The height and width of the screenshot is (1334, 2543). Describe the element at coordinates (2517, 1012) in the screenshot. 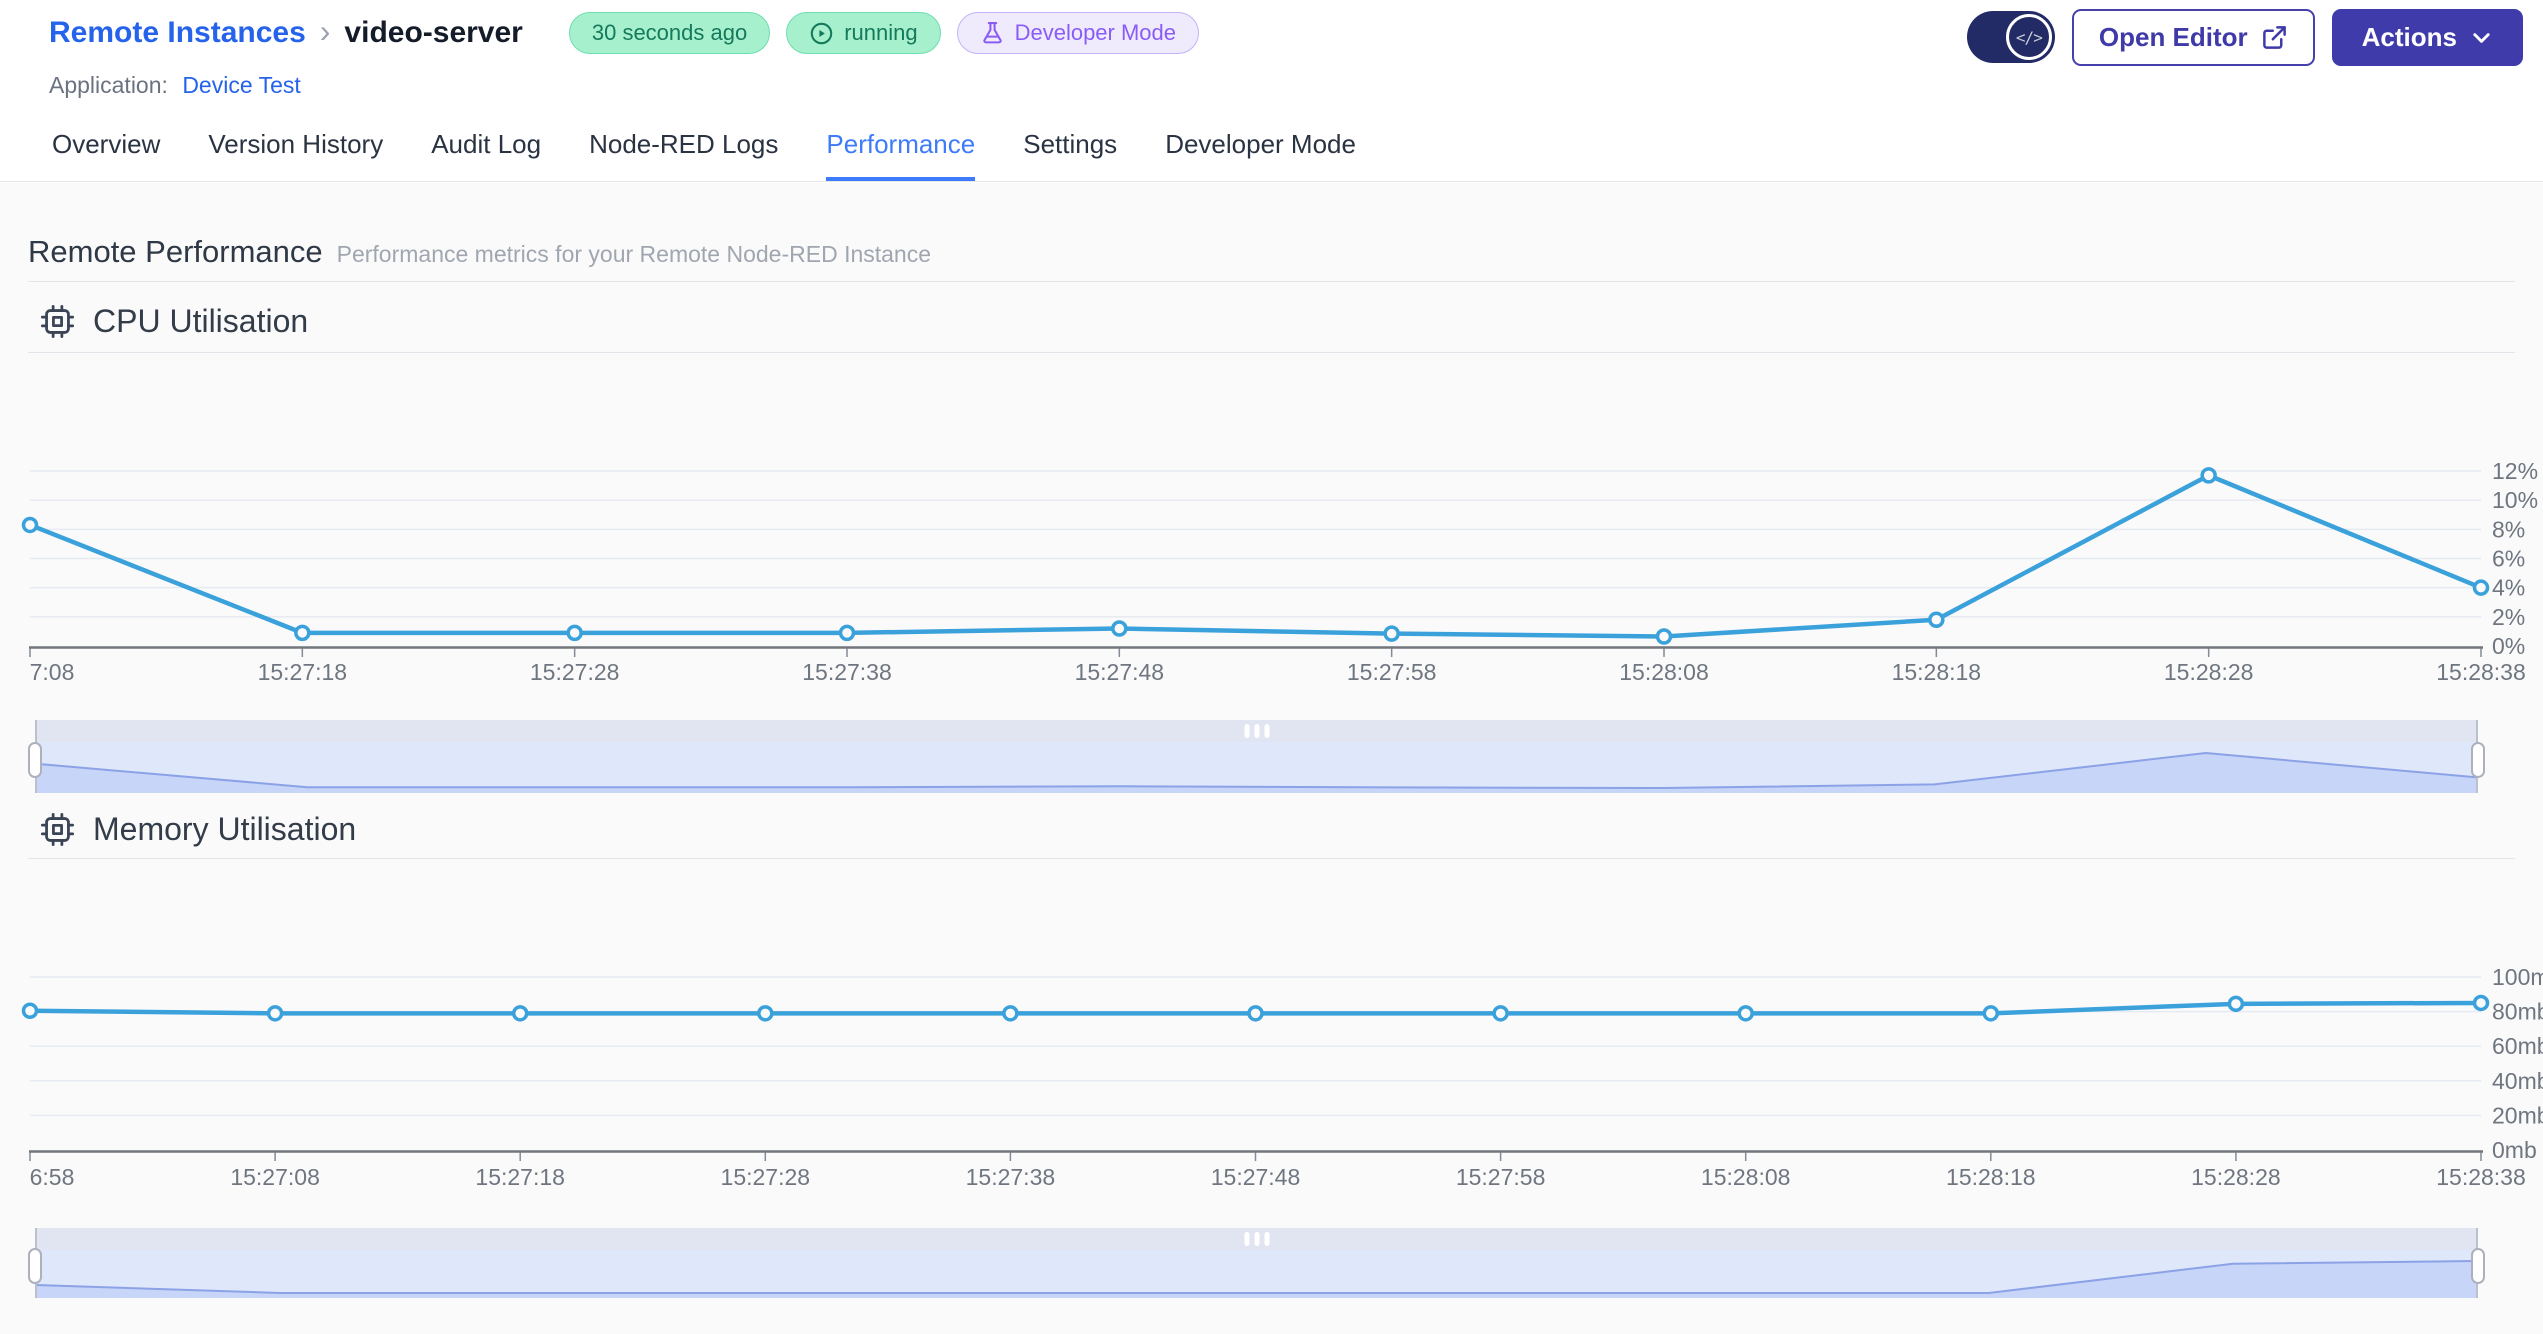

I see `svg-text: 80mb` at that location.